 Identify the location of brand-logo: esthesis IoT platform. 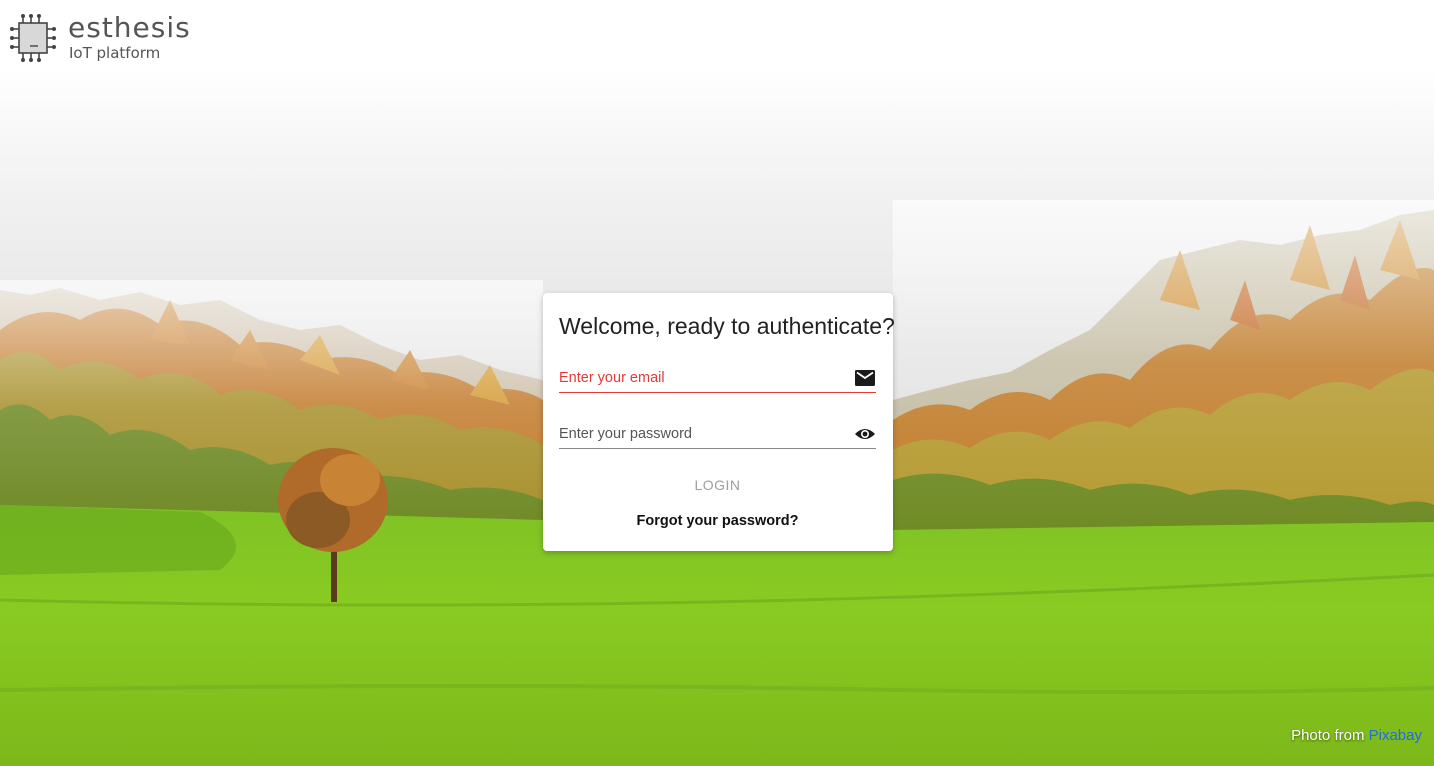
(99, 38).